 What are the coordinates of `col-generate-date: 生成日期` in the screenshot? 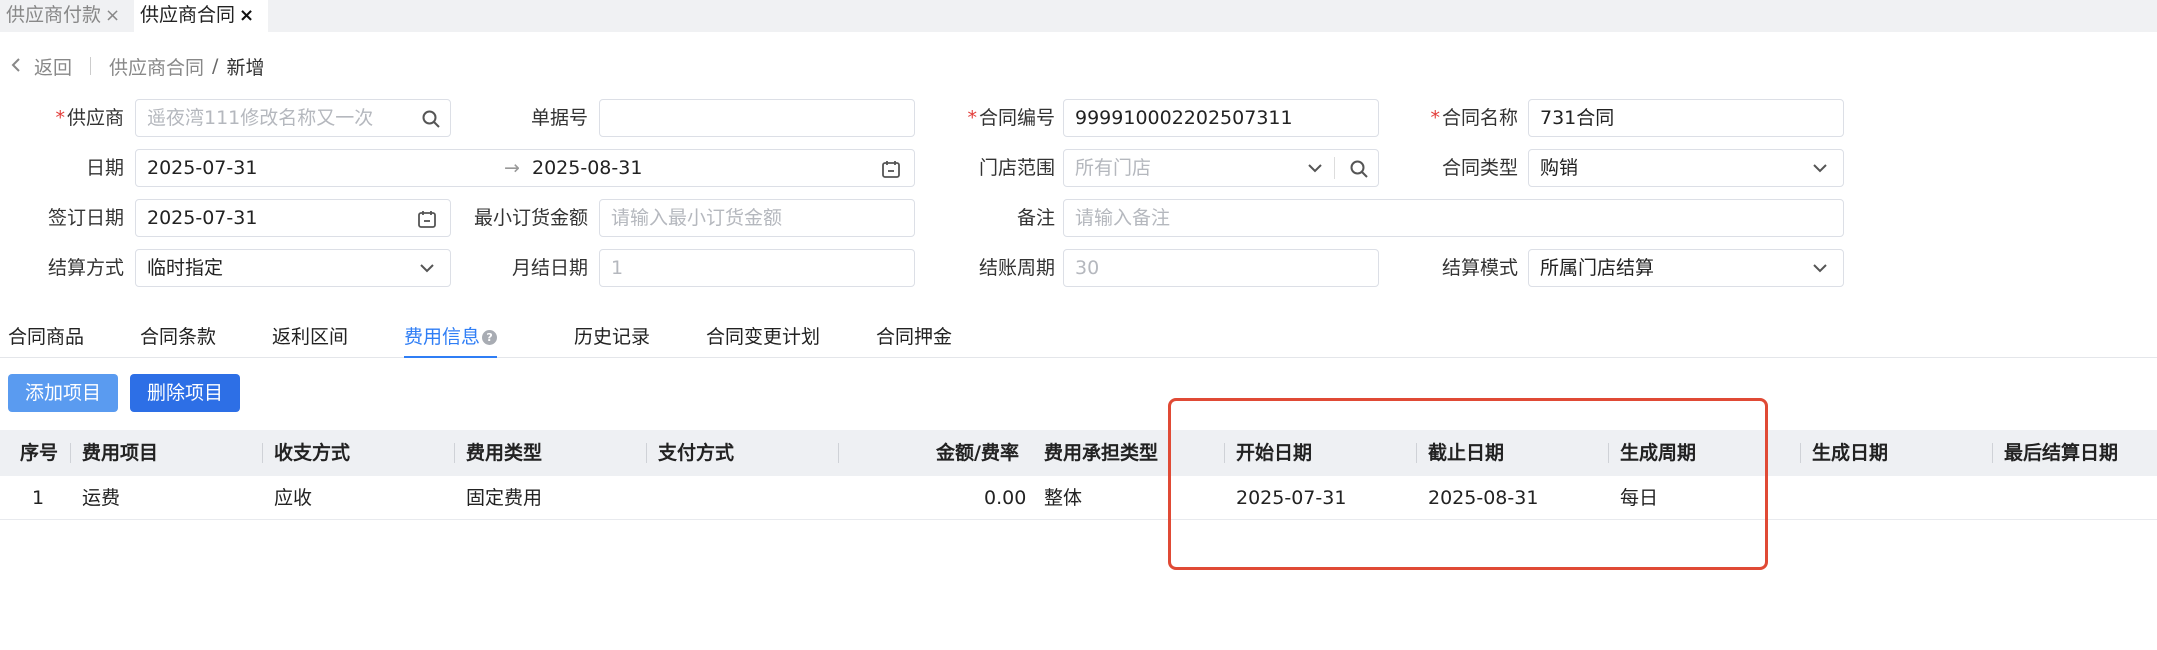 It's located at (1850, 453).